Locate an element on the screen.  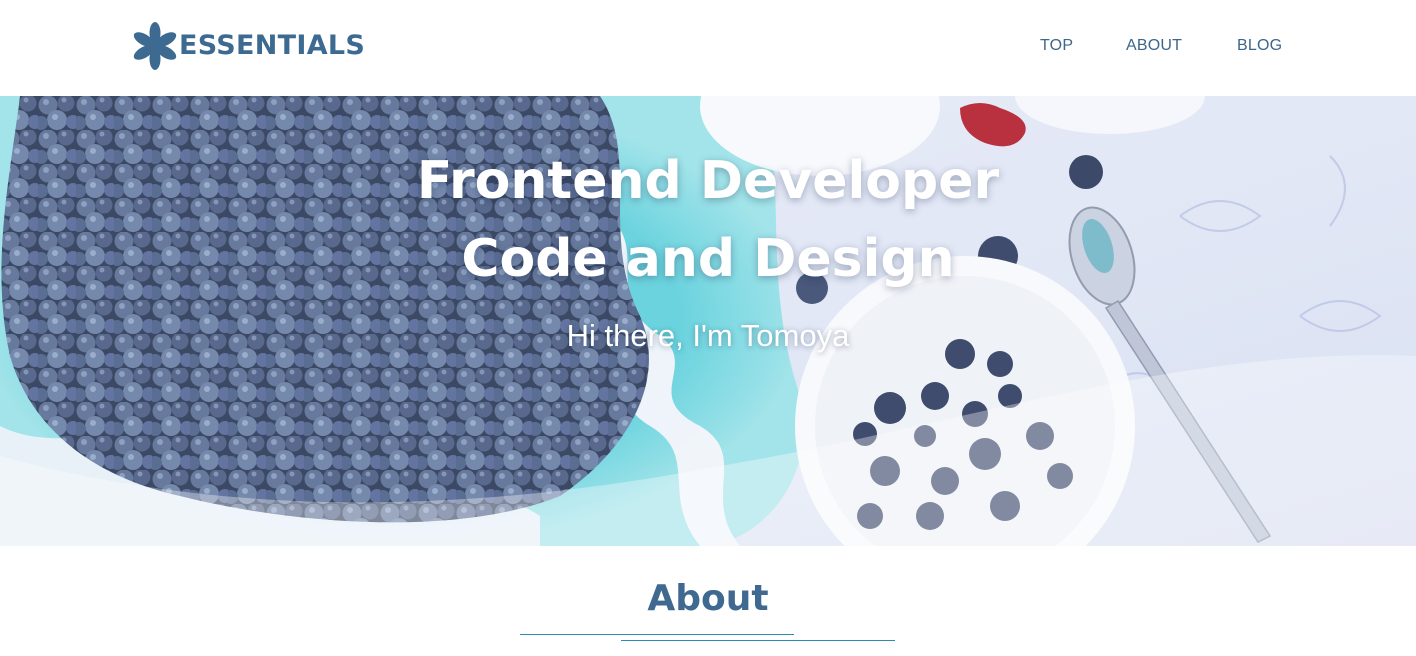
nav-link-about: ABOUT is located at coordinates (1154, 46).